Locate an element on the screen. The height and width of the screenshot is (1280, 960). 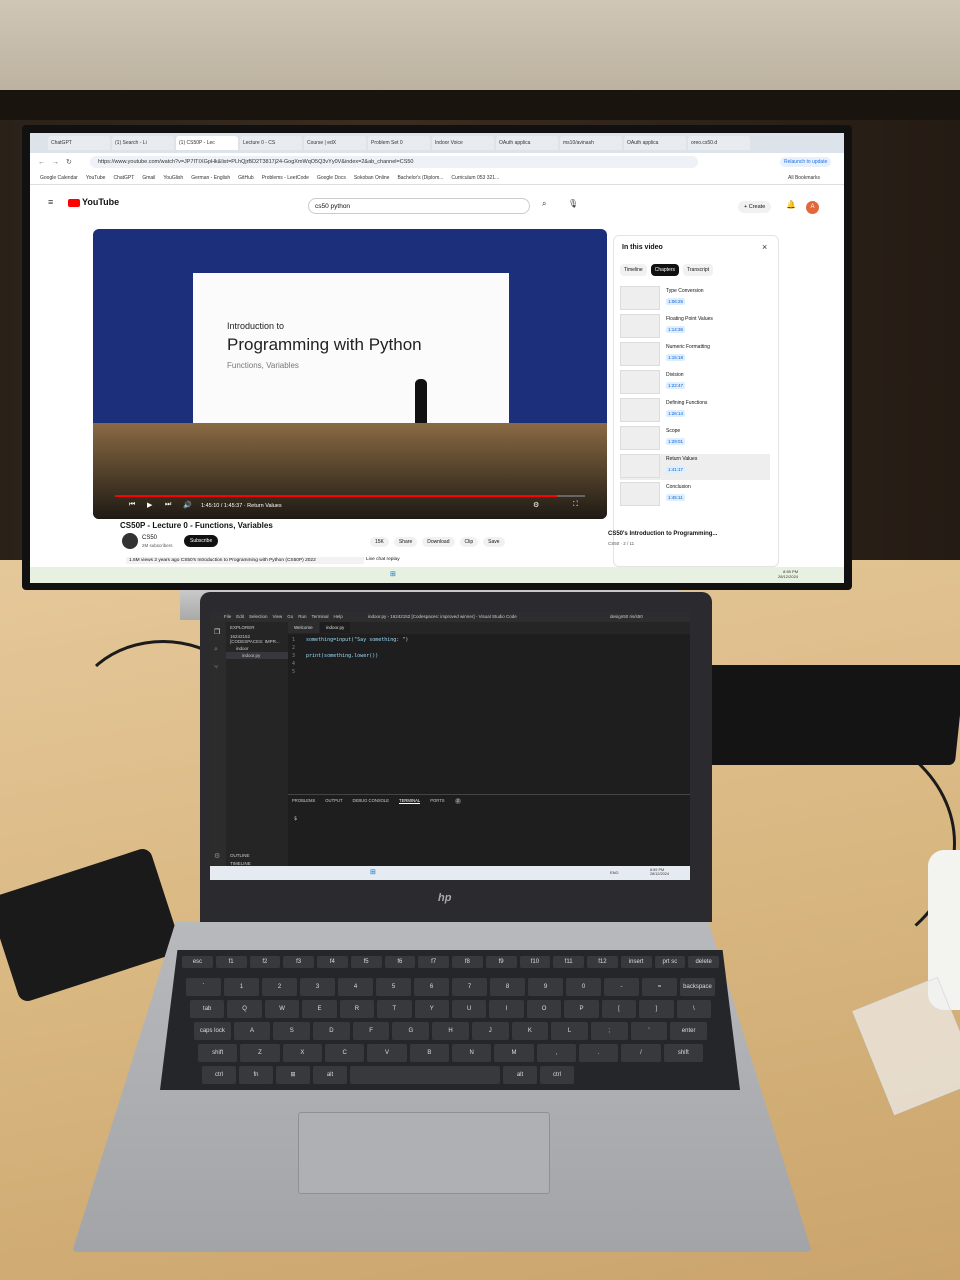
channel-name: CS50 is located at coordinates (149, 538).